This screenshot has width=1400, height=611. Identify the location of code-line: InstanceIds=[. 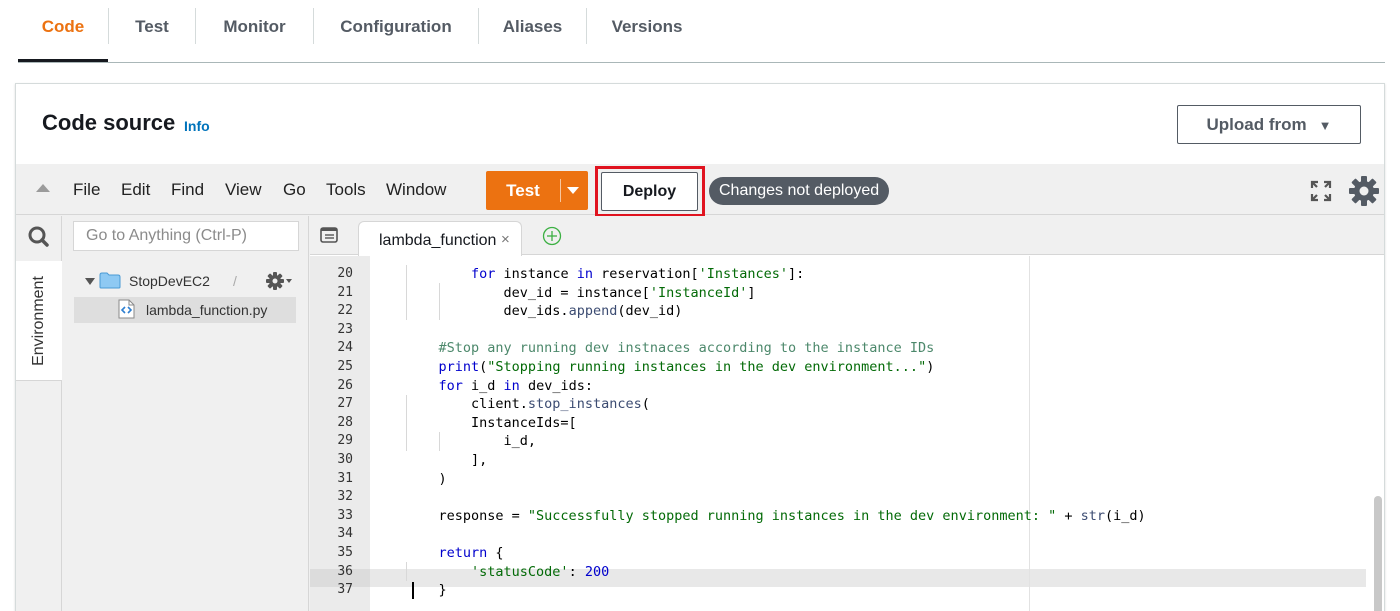
(491, 422).